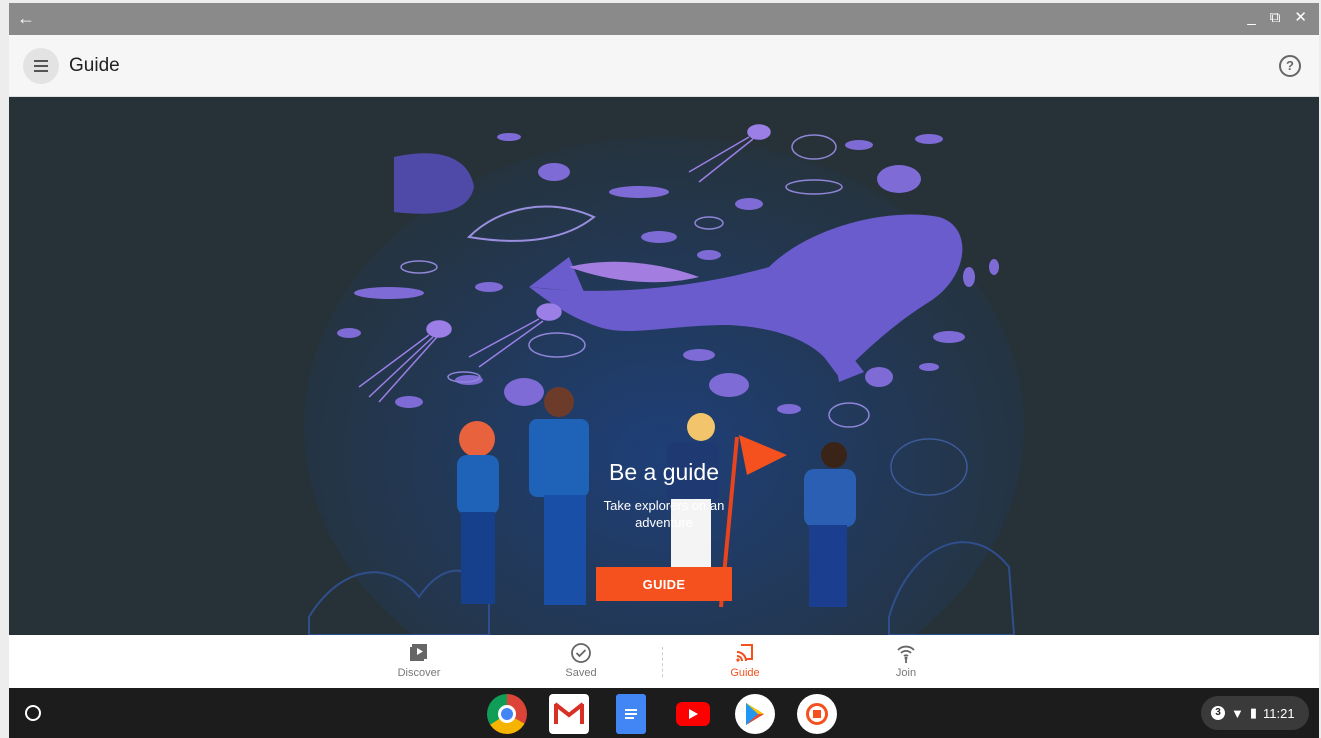 The height and width of the screenshot is (738, 1321). Describe the element at coordinates (693, 714) in the screenshot. I see `youtube-icon` at that location.